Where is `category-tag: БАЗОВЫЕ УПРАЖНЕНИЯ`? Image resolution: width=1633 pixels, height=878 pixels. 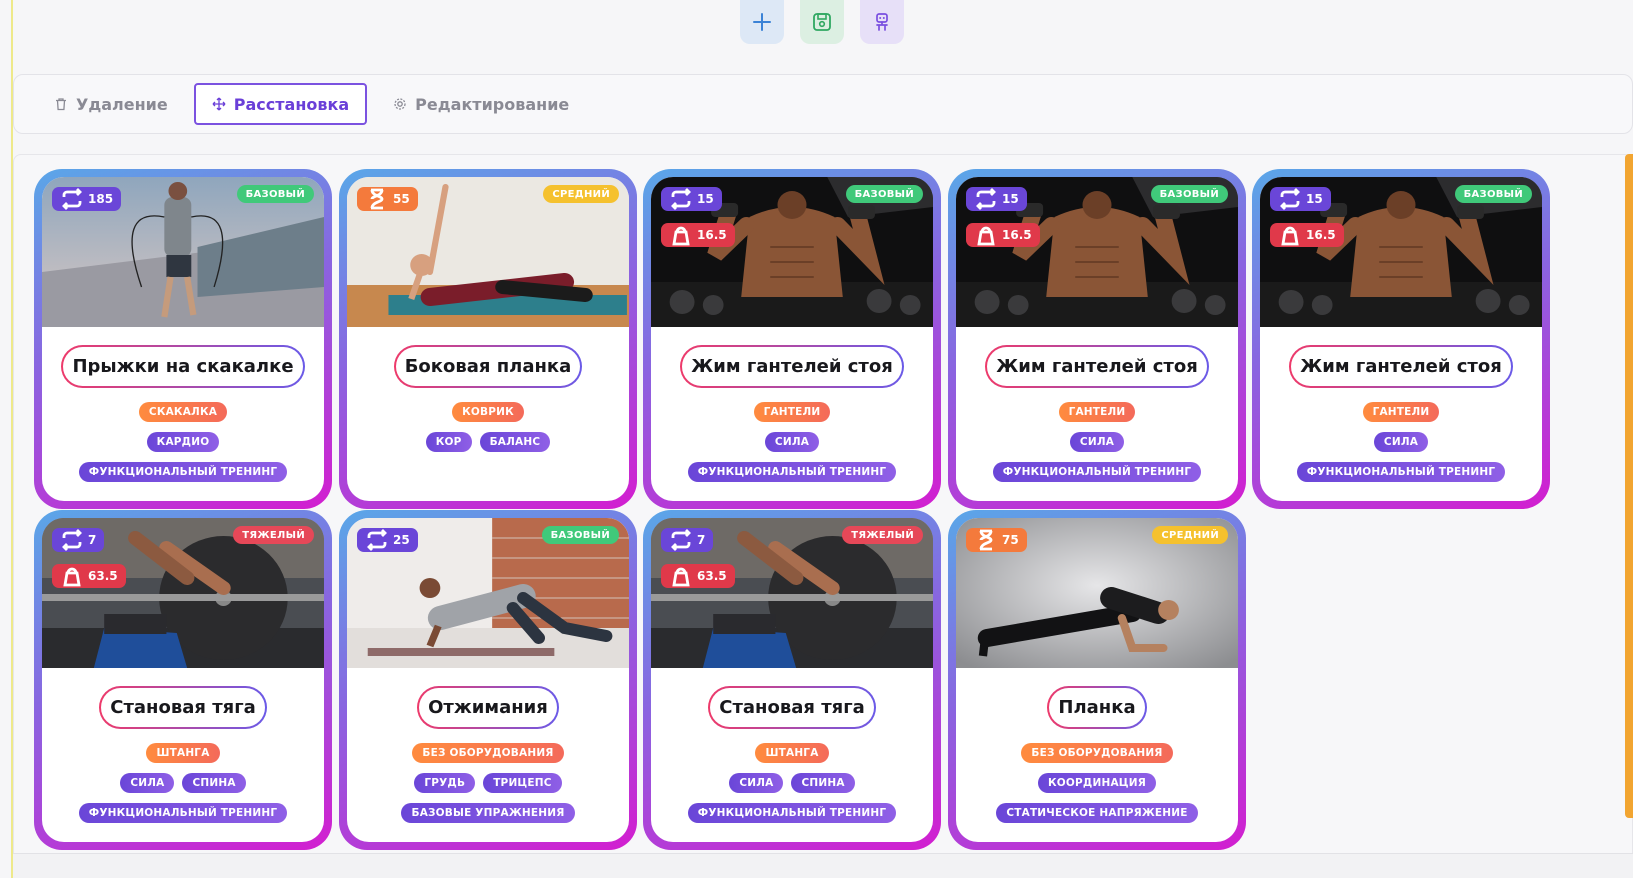 category-tag: БАЗОВЫЕ УПРАЖНЕНИЯ is located at coordinates (488, 813).